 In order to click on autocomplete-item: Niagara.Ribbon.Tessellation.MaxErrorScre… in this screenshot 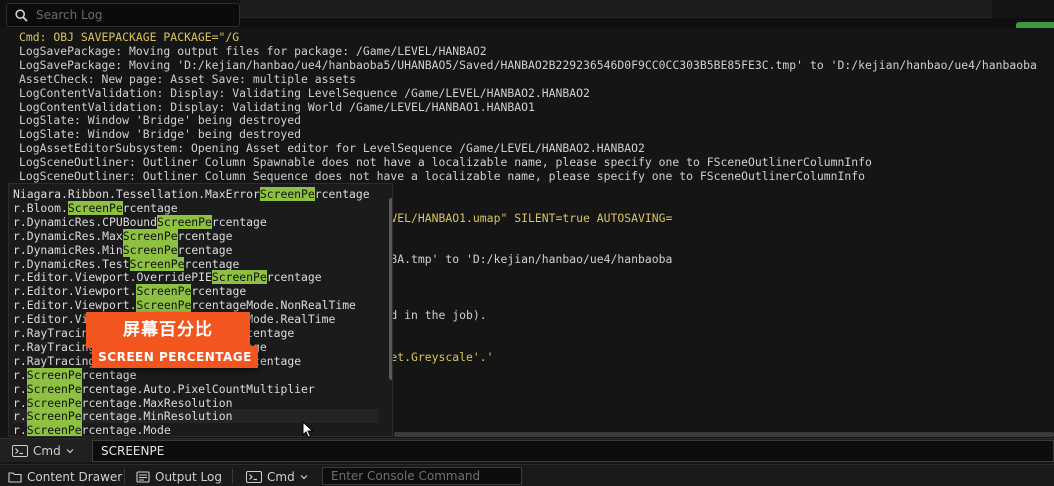, I will do `click(191, 194)`.